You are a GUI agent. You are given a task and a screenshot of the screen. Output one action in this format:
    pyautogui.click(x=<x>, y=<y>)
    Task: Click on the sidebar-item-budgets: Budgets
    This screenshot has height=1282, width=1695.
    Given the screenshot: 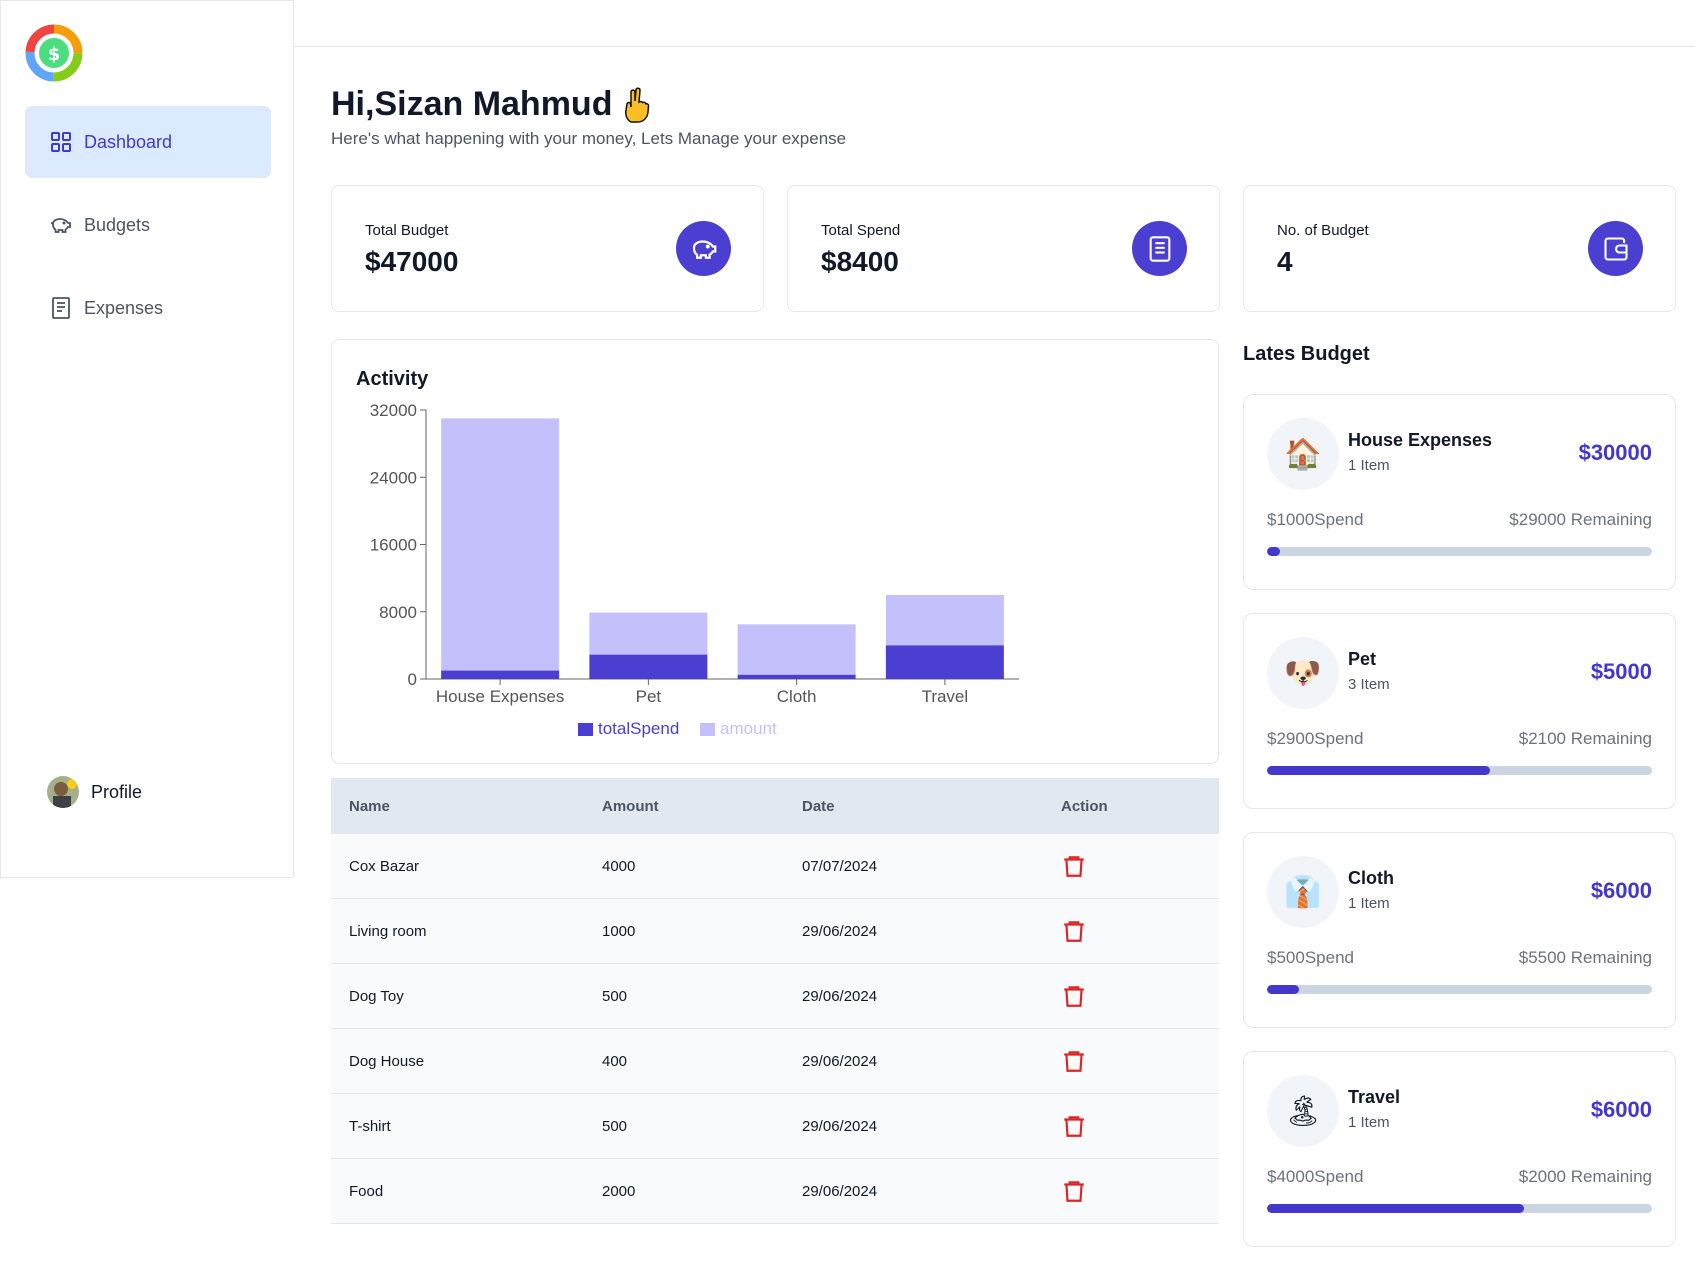 What is the action you would take?
    pyautogui.click(x=148, y=225)
    